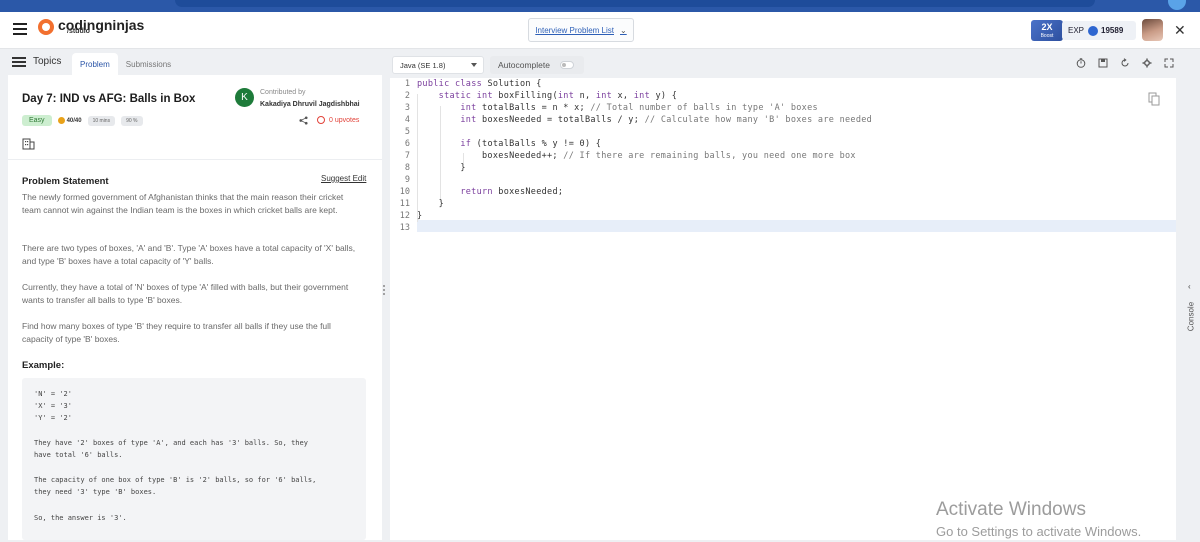 Image resolution: width=1200 pixels, height=542 pixels. I want to click on interview-problem-list-dropdown: Interview Problem List ⌄, so click(581, 30).